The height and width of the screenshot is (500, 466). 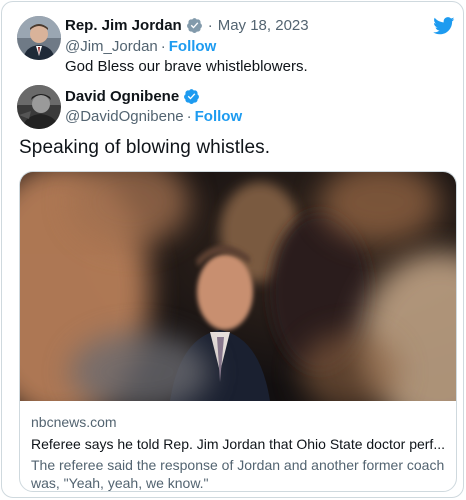 I want to click on quoted-tweet-handle-row: @DavidOgnibene · Follow, so click(x=153, y=116).